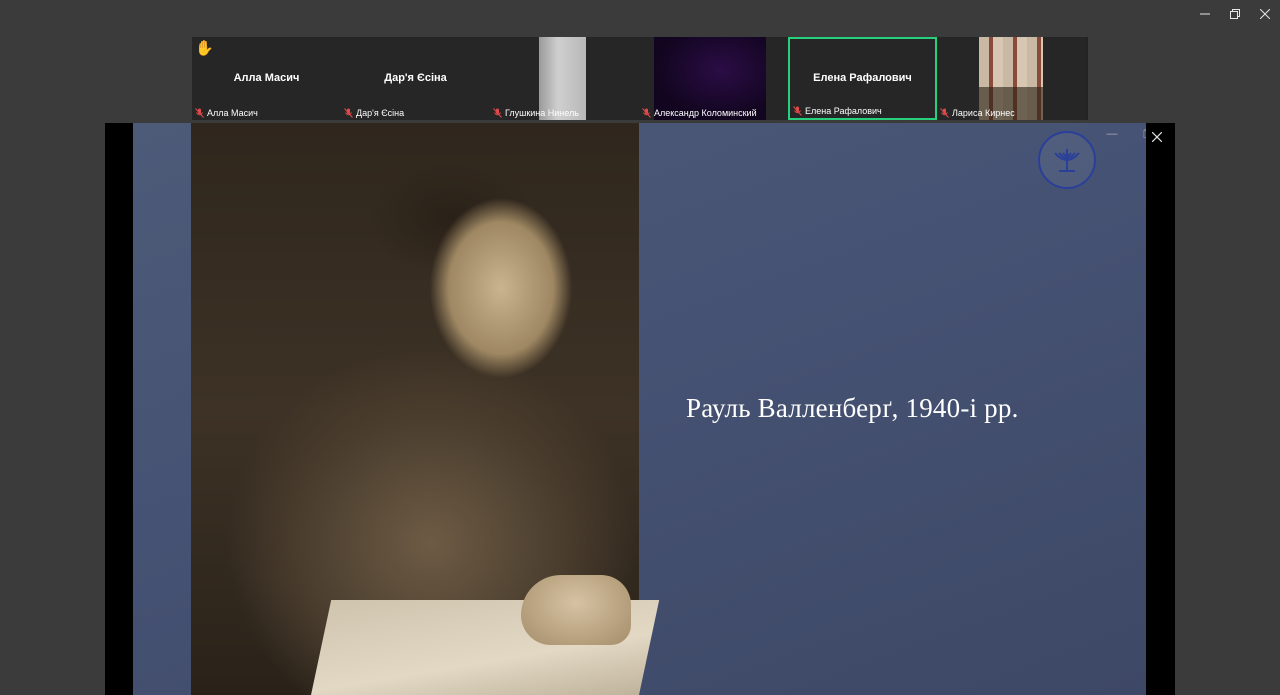 This screenshot has height=695, width=1280. I want to click on participant-label: Алла Масич, so click(226, 113).